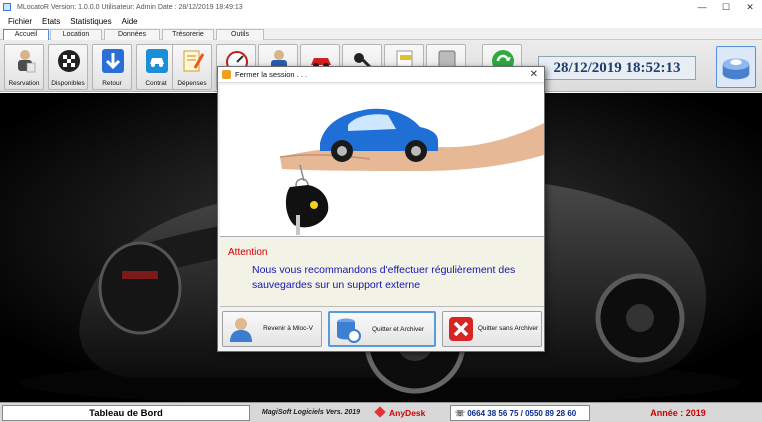 The image size is (762, 422). I want to click on dialog-app-icon, so click(226, 74).